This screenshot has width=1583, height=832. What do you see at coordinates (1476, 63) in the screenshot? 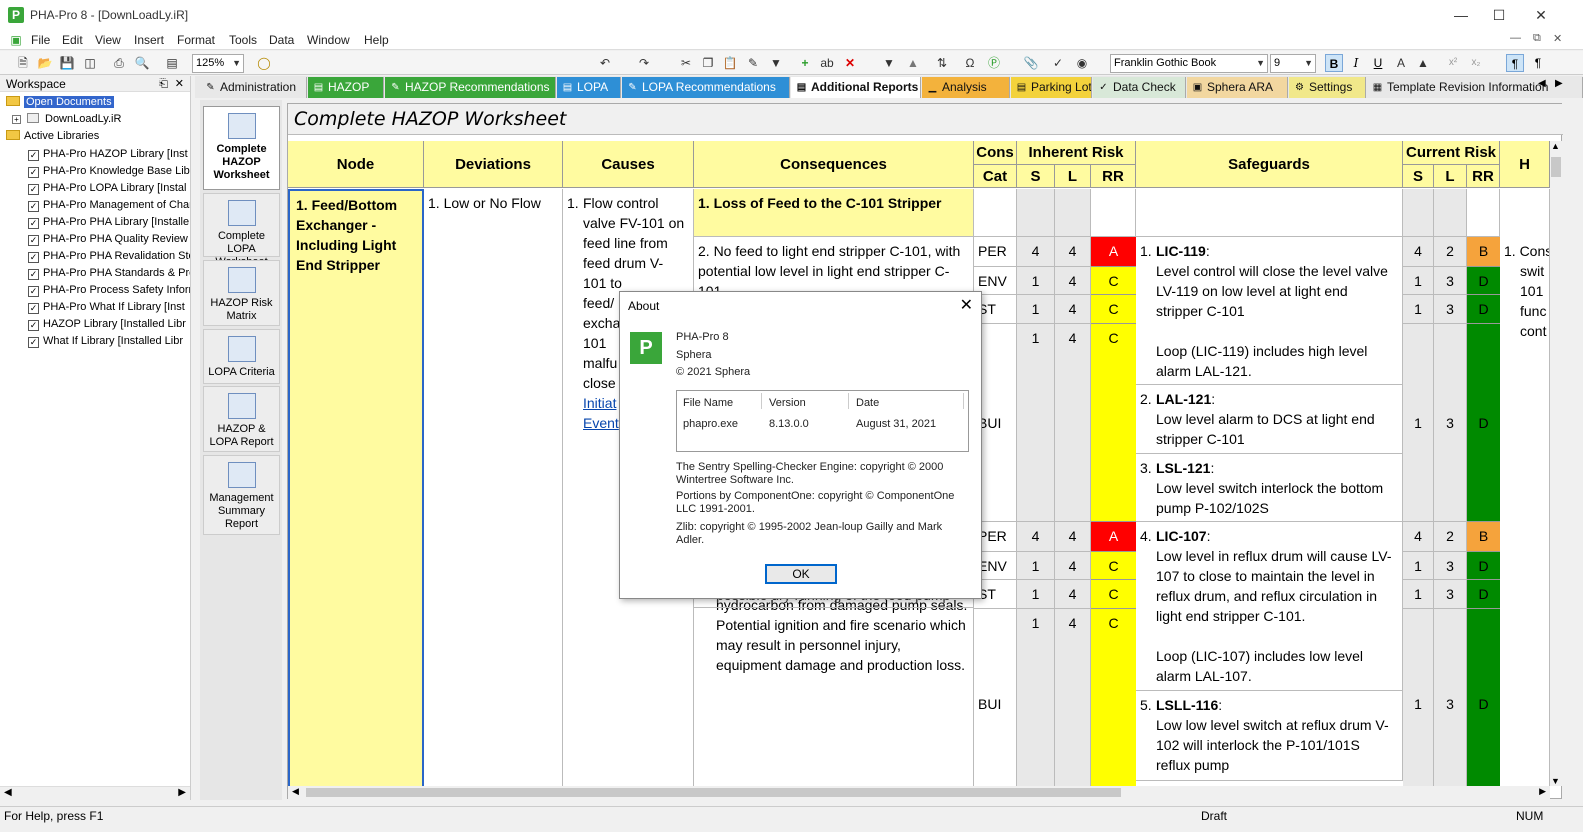
I see `subscript-icon: x₂` at bounding box center [1476, 63].